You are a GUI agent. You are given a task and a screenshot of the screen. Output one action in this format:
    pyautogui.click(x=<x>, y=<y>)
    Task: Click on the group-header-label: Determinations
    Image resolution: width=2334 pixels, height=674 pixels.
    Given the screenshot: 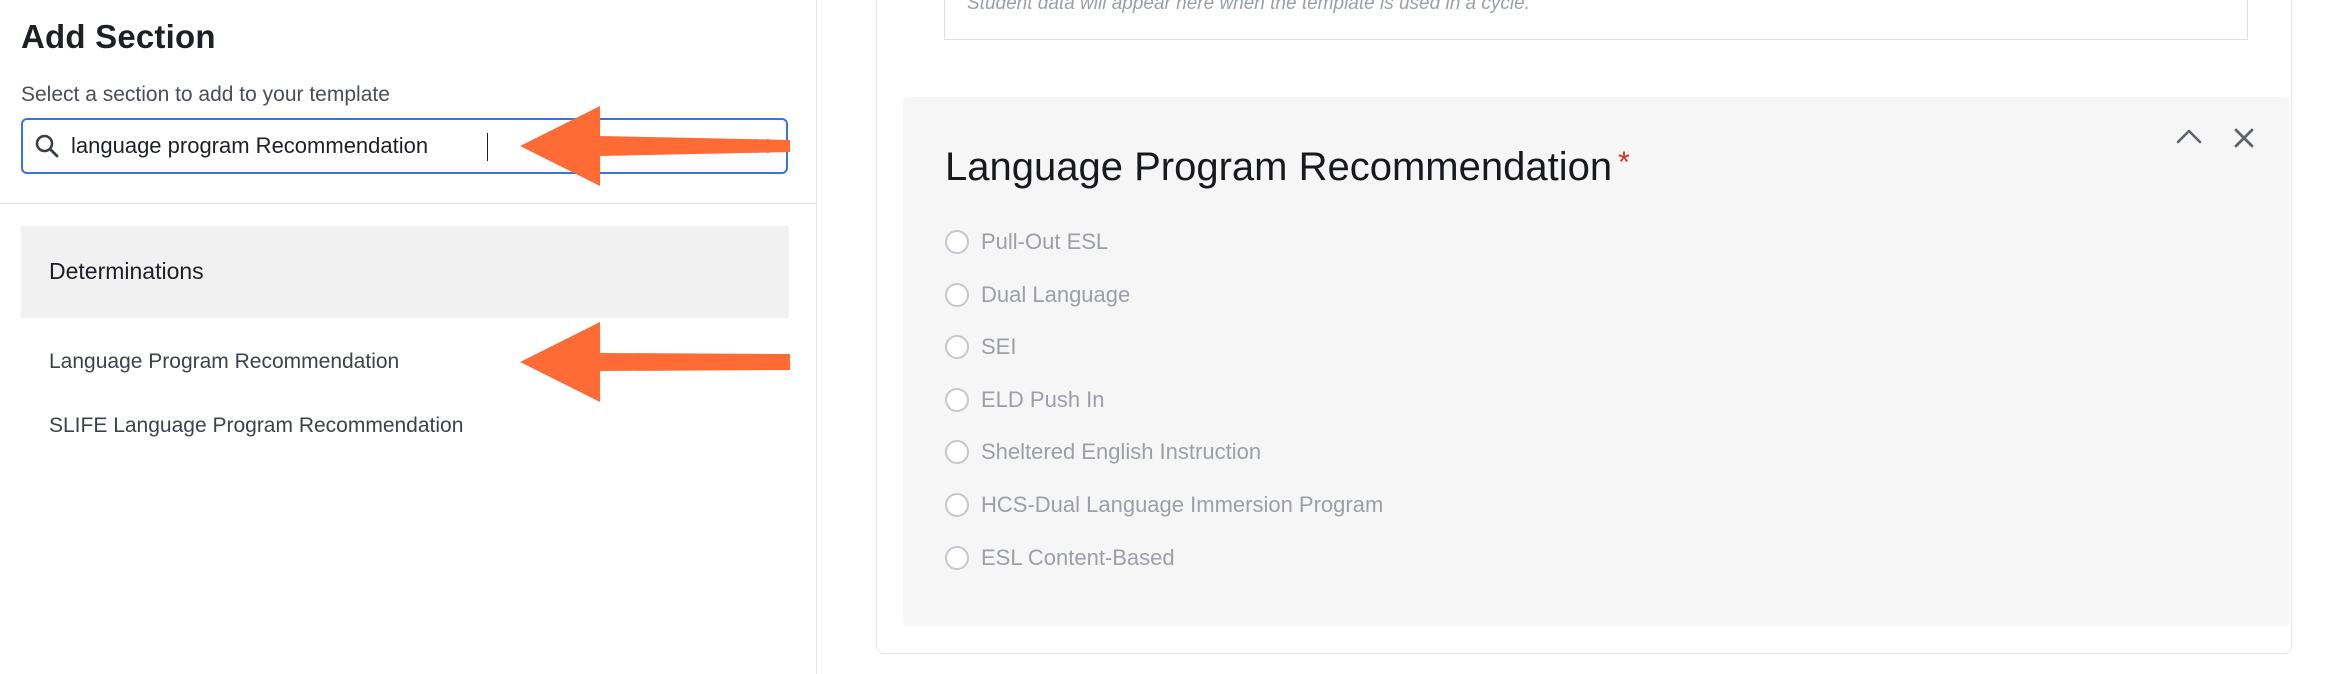 What is the action you would take?
    pyautogui.click(x=126, y=271)
    